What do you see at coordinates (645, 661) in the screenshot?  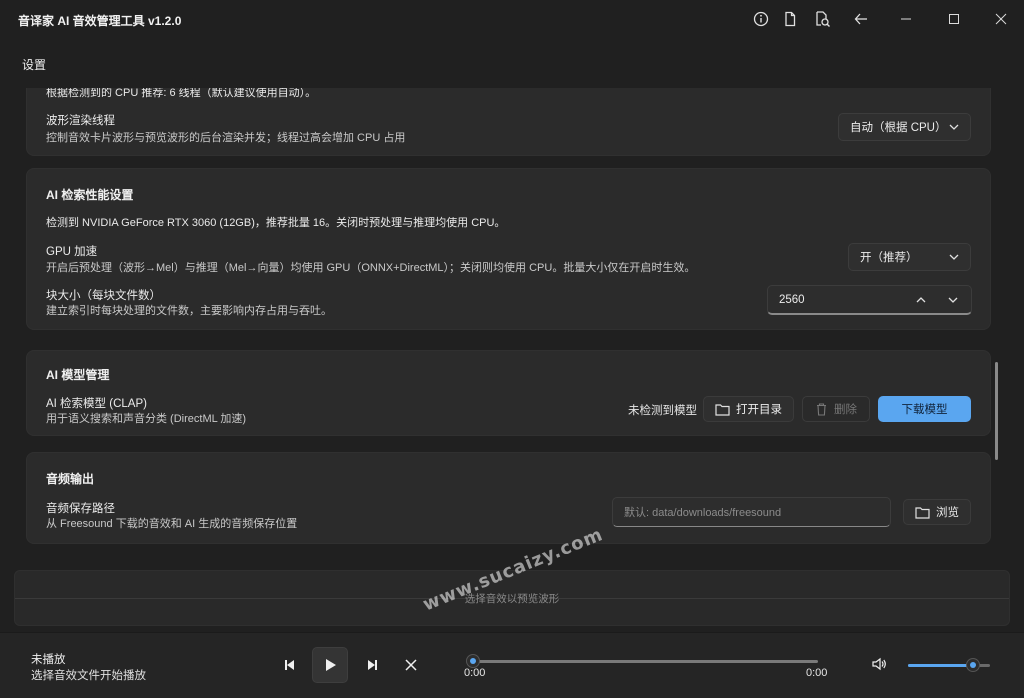 I see `progress-track` at bounding box center [645, 661].